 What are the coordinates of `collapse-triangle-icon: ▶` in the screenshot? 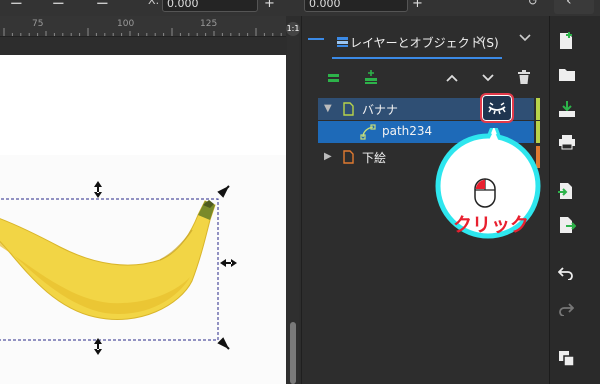 It's located at (328, 156).